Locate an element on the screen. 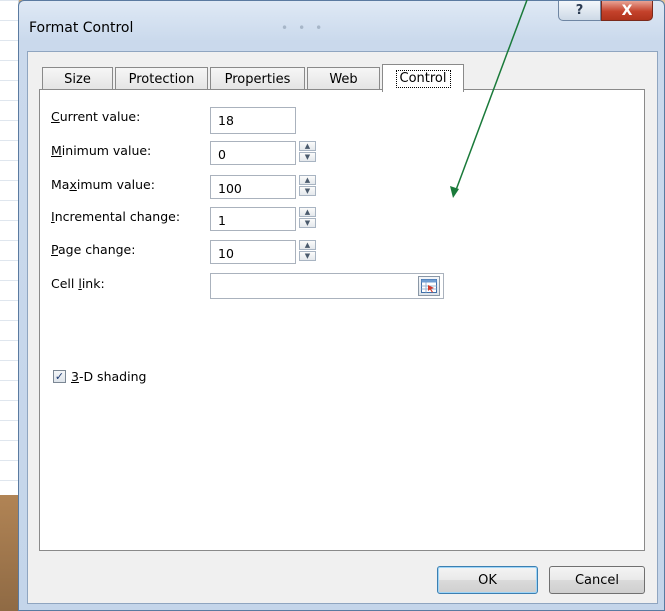 This screenshot has width=665, height=611. maximum-value-spinner: ▲ ▼ is located at coordinates (308, 186).